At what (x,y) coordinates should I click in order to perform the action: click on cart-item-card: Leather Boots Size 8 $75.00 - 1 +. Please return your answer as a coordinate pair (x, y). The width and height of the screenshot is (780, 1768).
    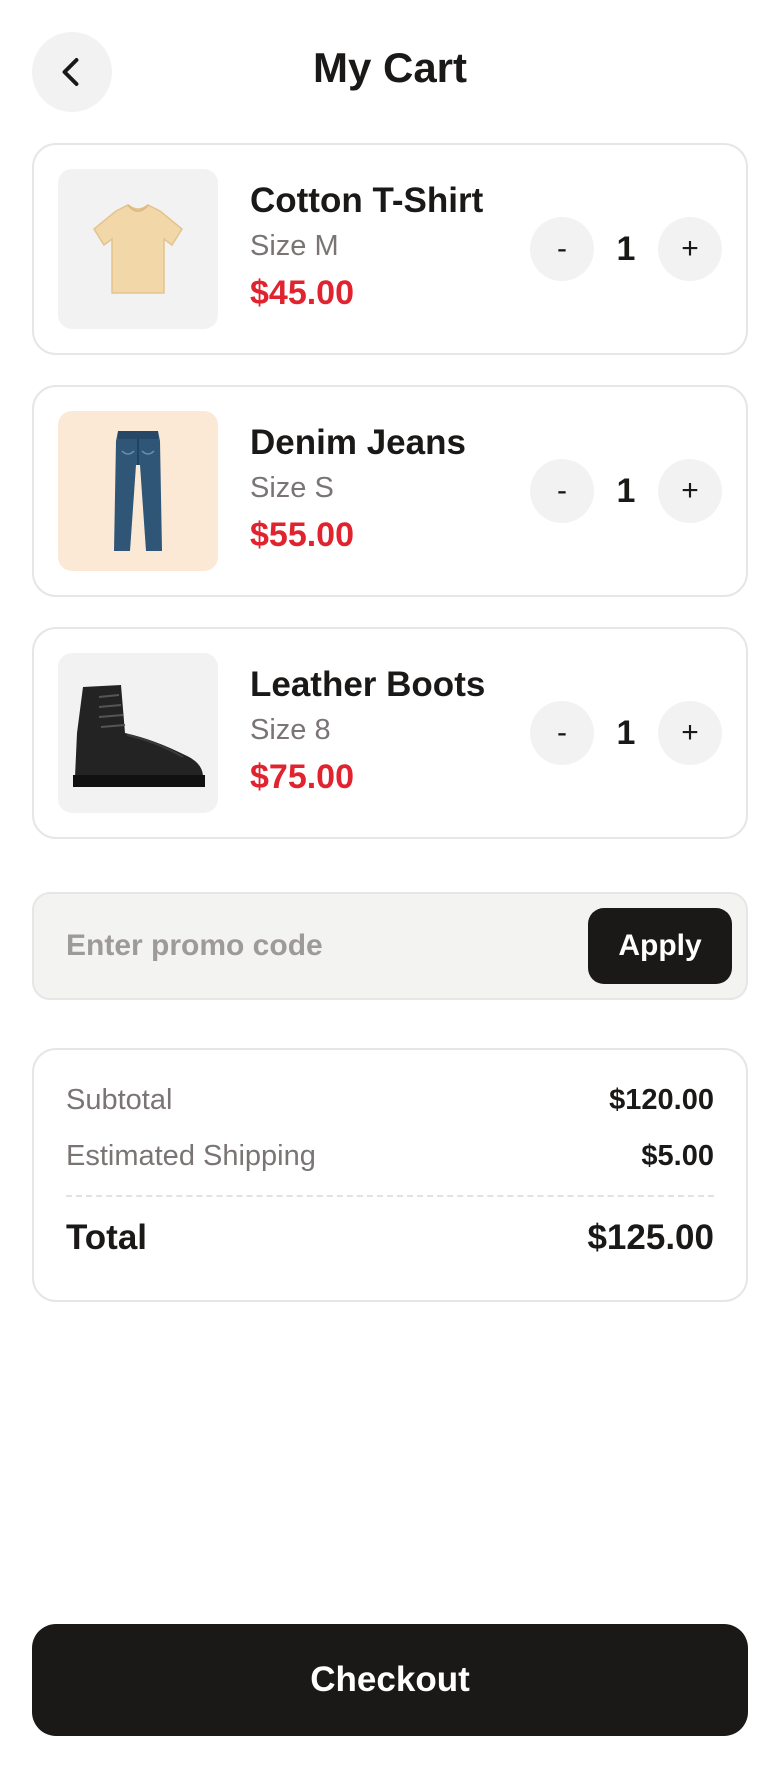
    Looking at the image, I should click on (390, 733).